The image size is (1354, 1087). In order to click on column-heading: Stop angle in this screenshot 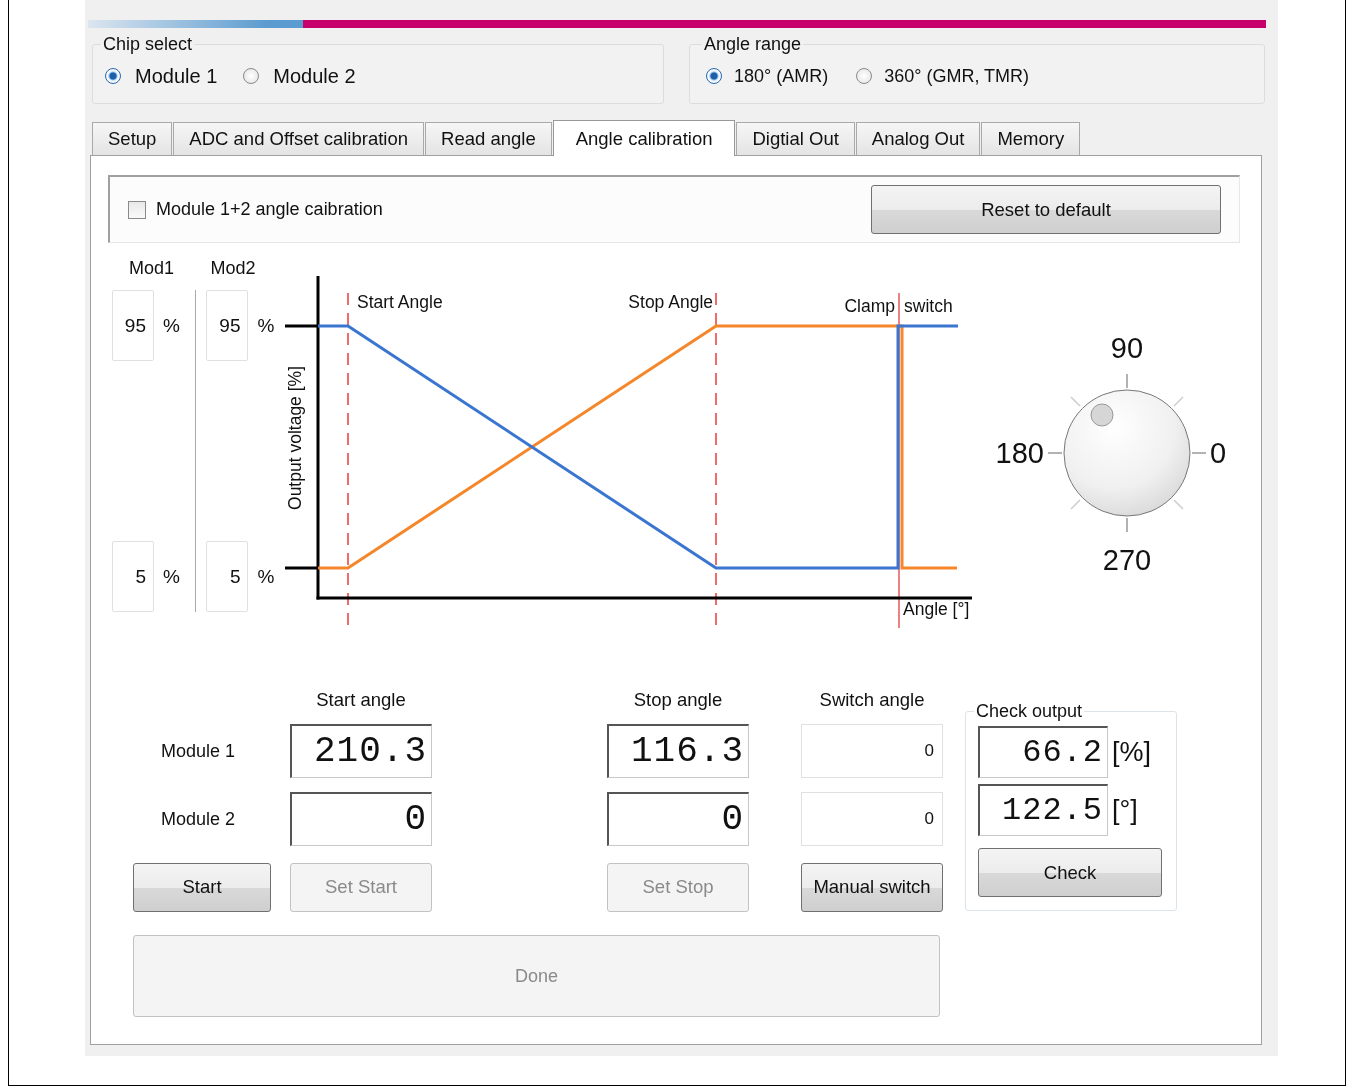, I will do `click(678, 700)`.